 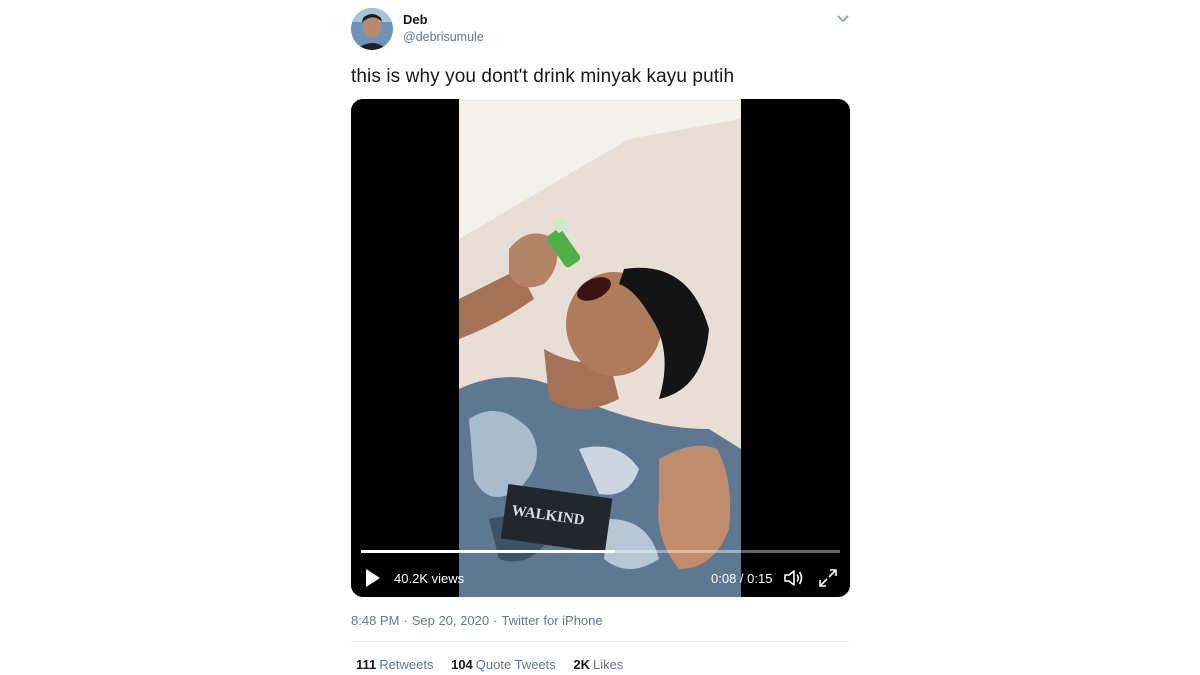 What do you see at coordinates (462, 664) in the screenshot?
I see `quote-tweets-count: 104` at bounding box center [462, 664].